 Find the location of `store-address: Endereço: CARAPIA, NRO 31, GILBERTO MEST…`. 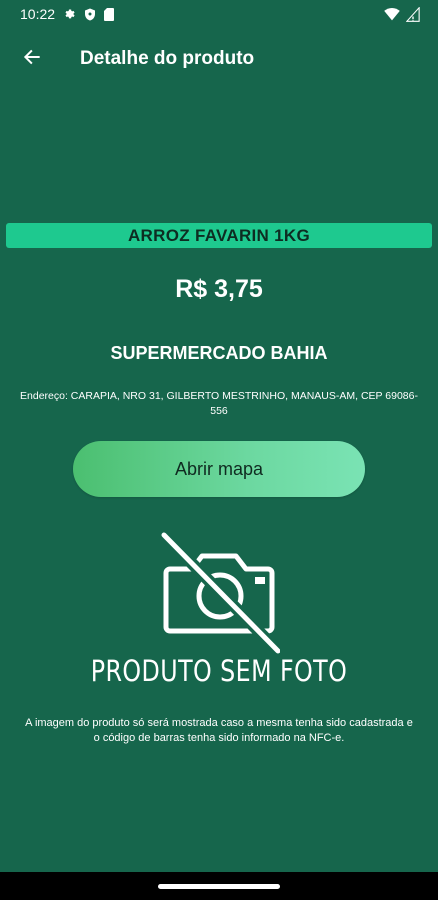

store-address: Endereço: CARAPIA, NRO 31, GILBERTO MEST… is located at coordinates (219, 403).